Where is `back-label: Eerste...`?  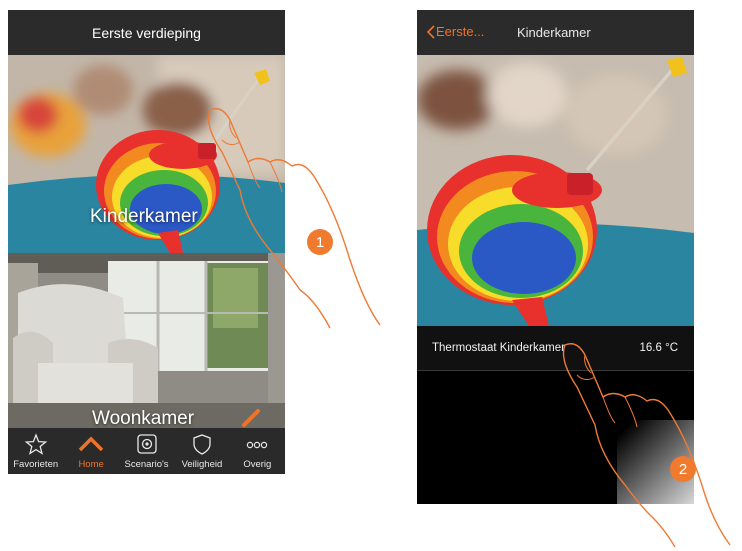 back-label: Eerste... is located at coordinates (460, 31).